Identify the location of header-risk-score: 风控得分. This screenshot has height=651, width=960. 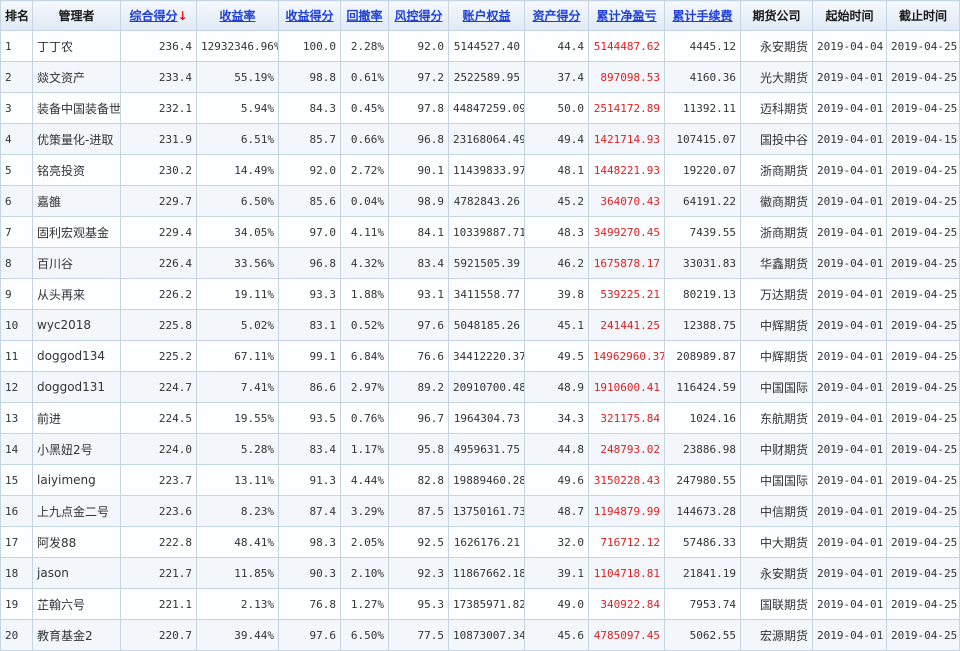
(418, 15).